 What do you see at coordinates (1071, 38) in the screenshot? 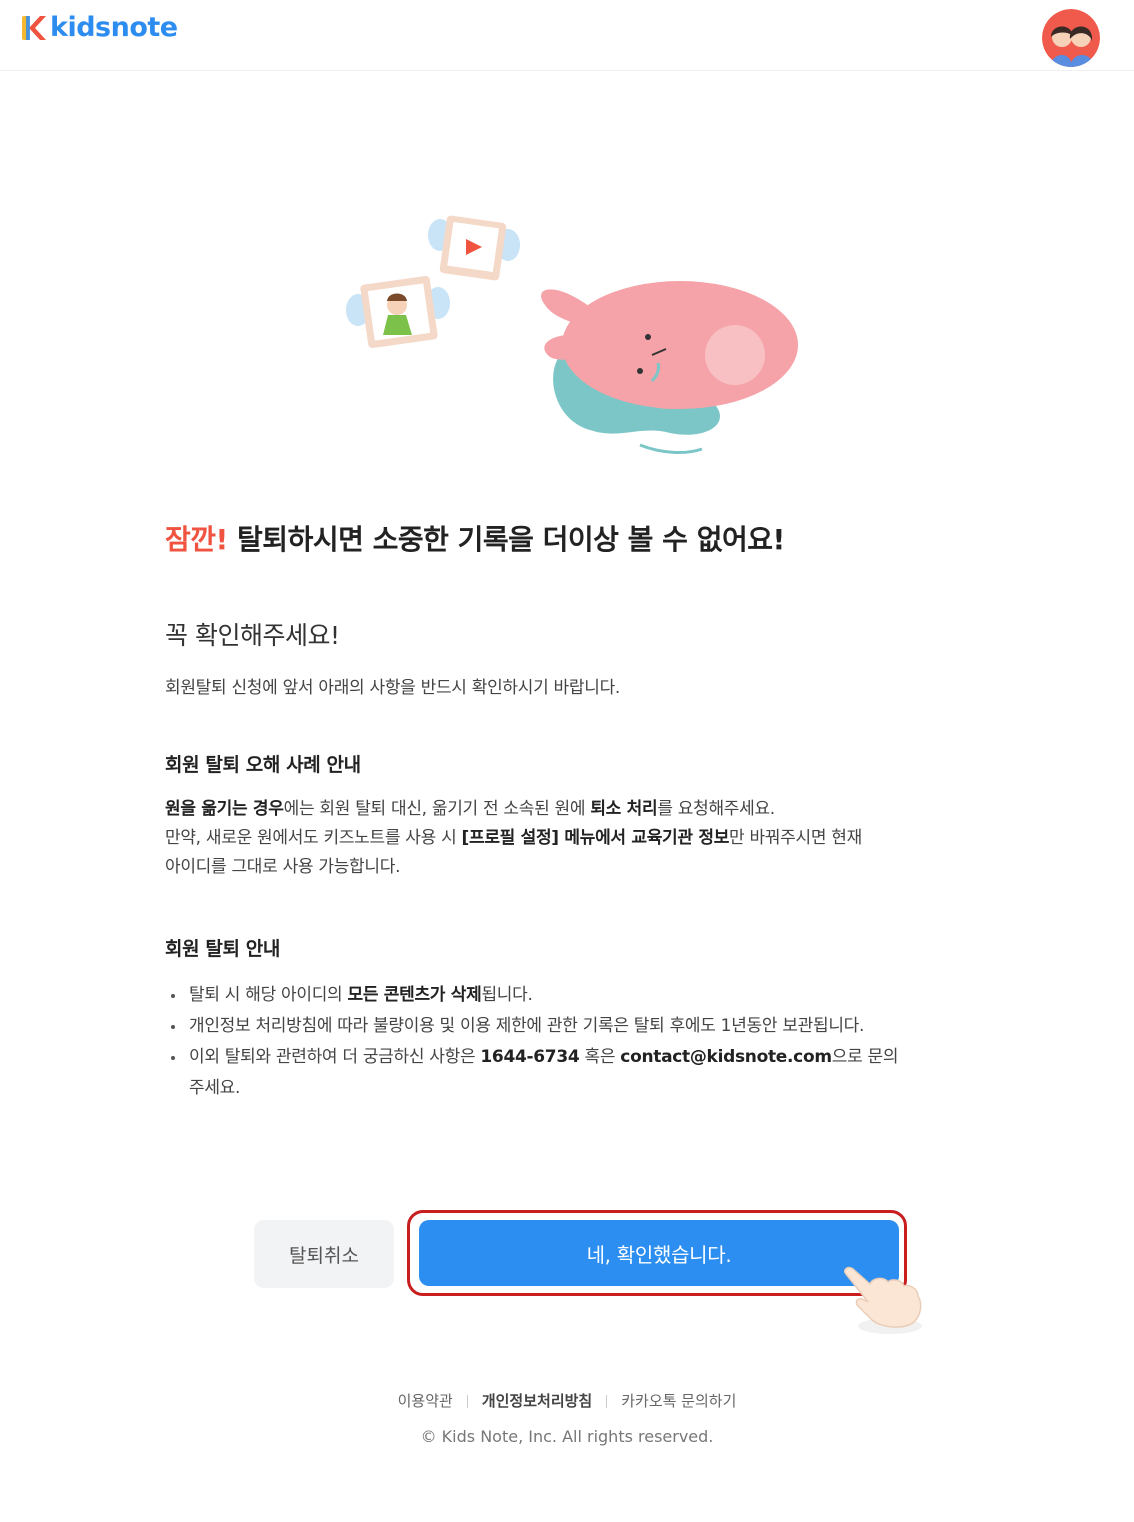
I see `parents-avatar-icon` at bounding box center [1071, 38].